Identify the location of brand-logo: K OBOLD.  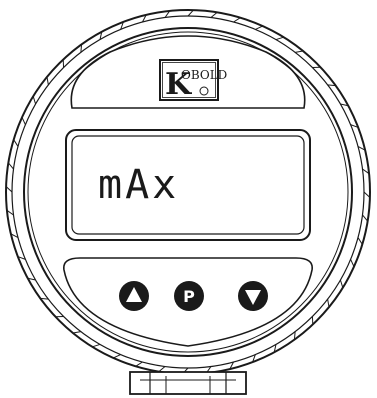
(193, 80).